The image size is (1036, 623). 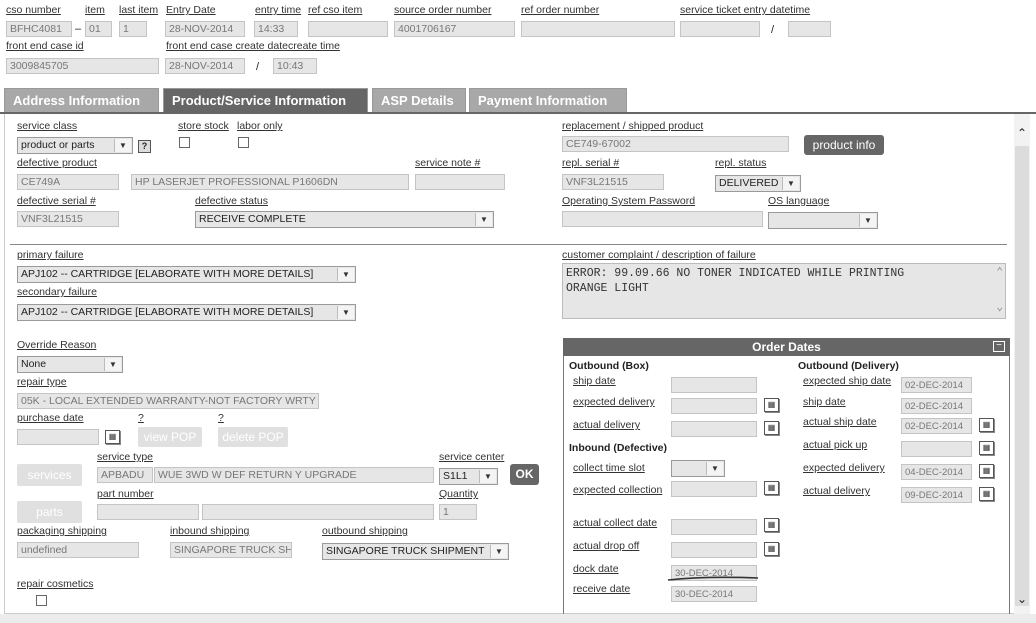 What do you see at coordinates (344, 219) in the screenshot?
I see `defective-status-select: RECEIVE COMPLETE ▼` at bounding box center [344, 219].